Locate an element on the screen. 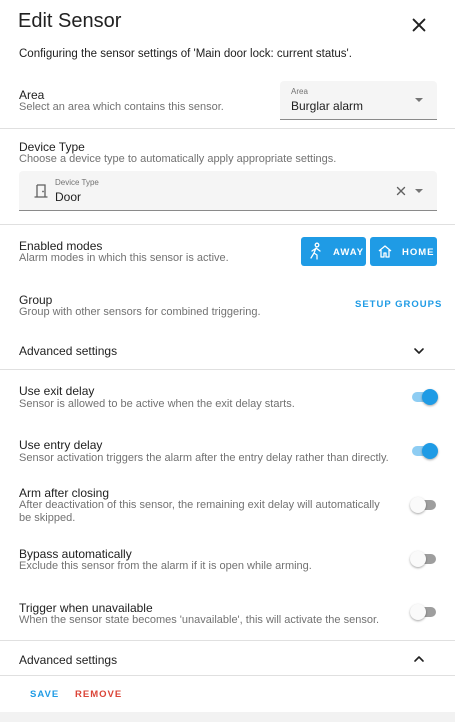  remove-button: REMOVE is located at coordinates (98, 694).